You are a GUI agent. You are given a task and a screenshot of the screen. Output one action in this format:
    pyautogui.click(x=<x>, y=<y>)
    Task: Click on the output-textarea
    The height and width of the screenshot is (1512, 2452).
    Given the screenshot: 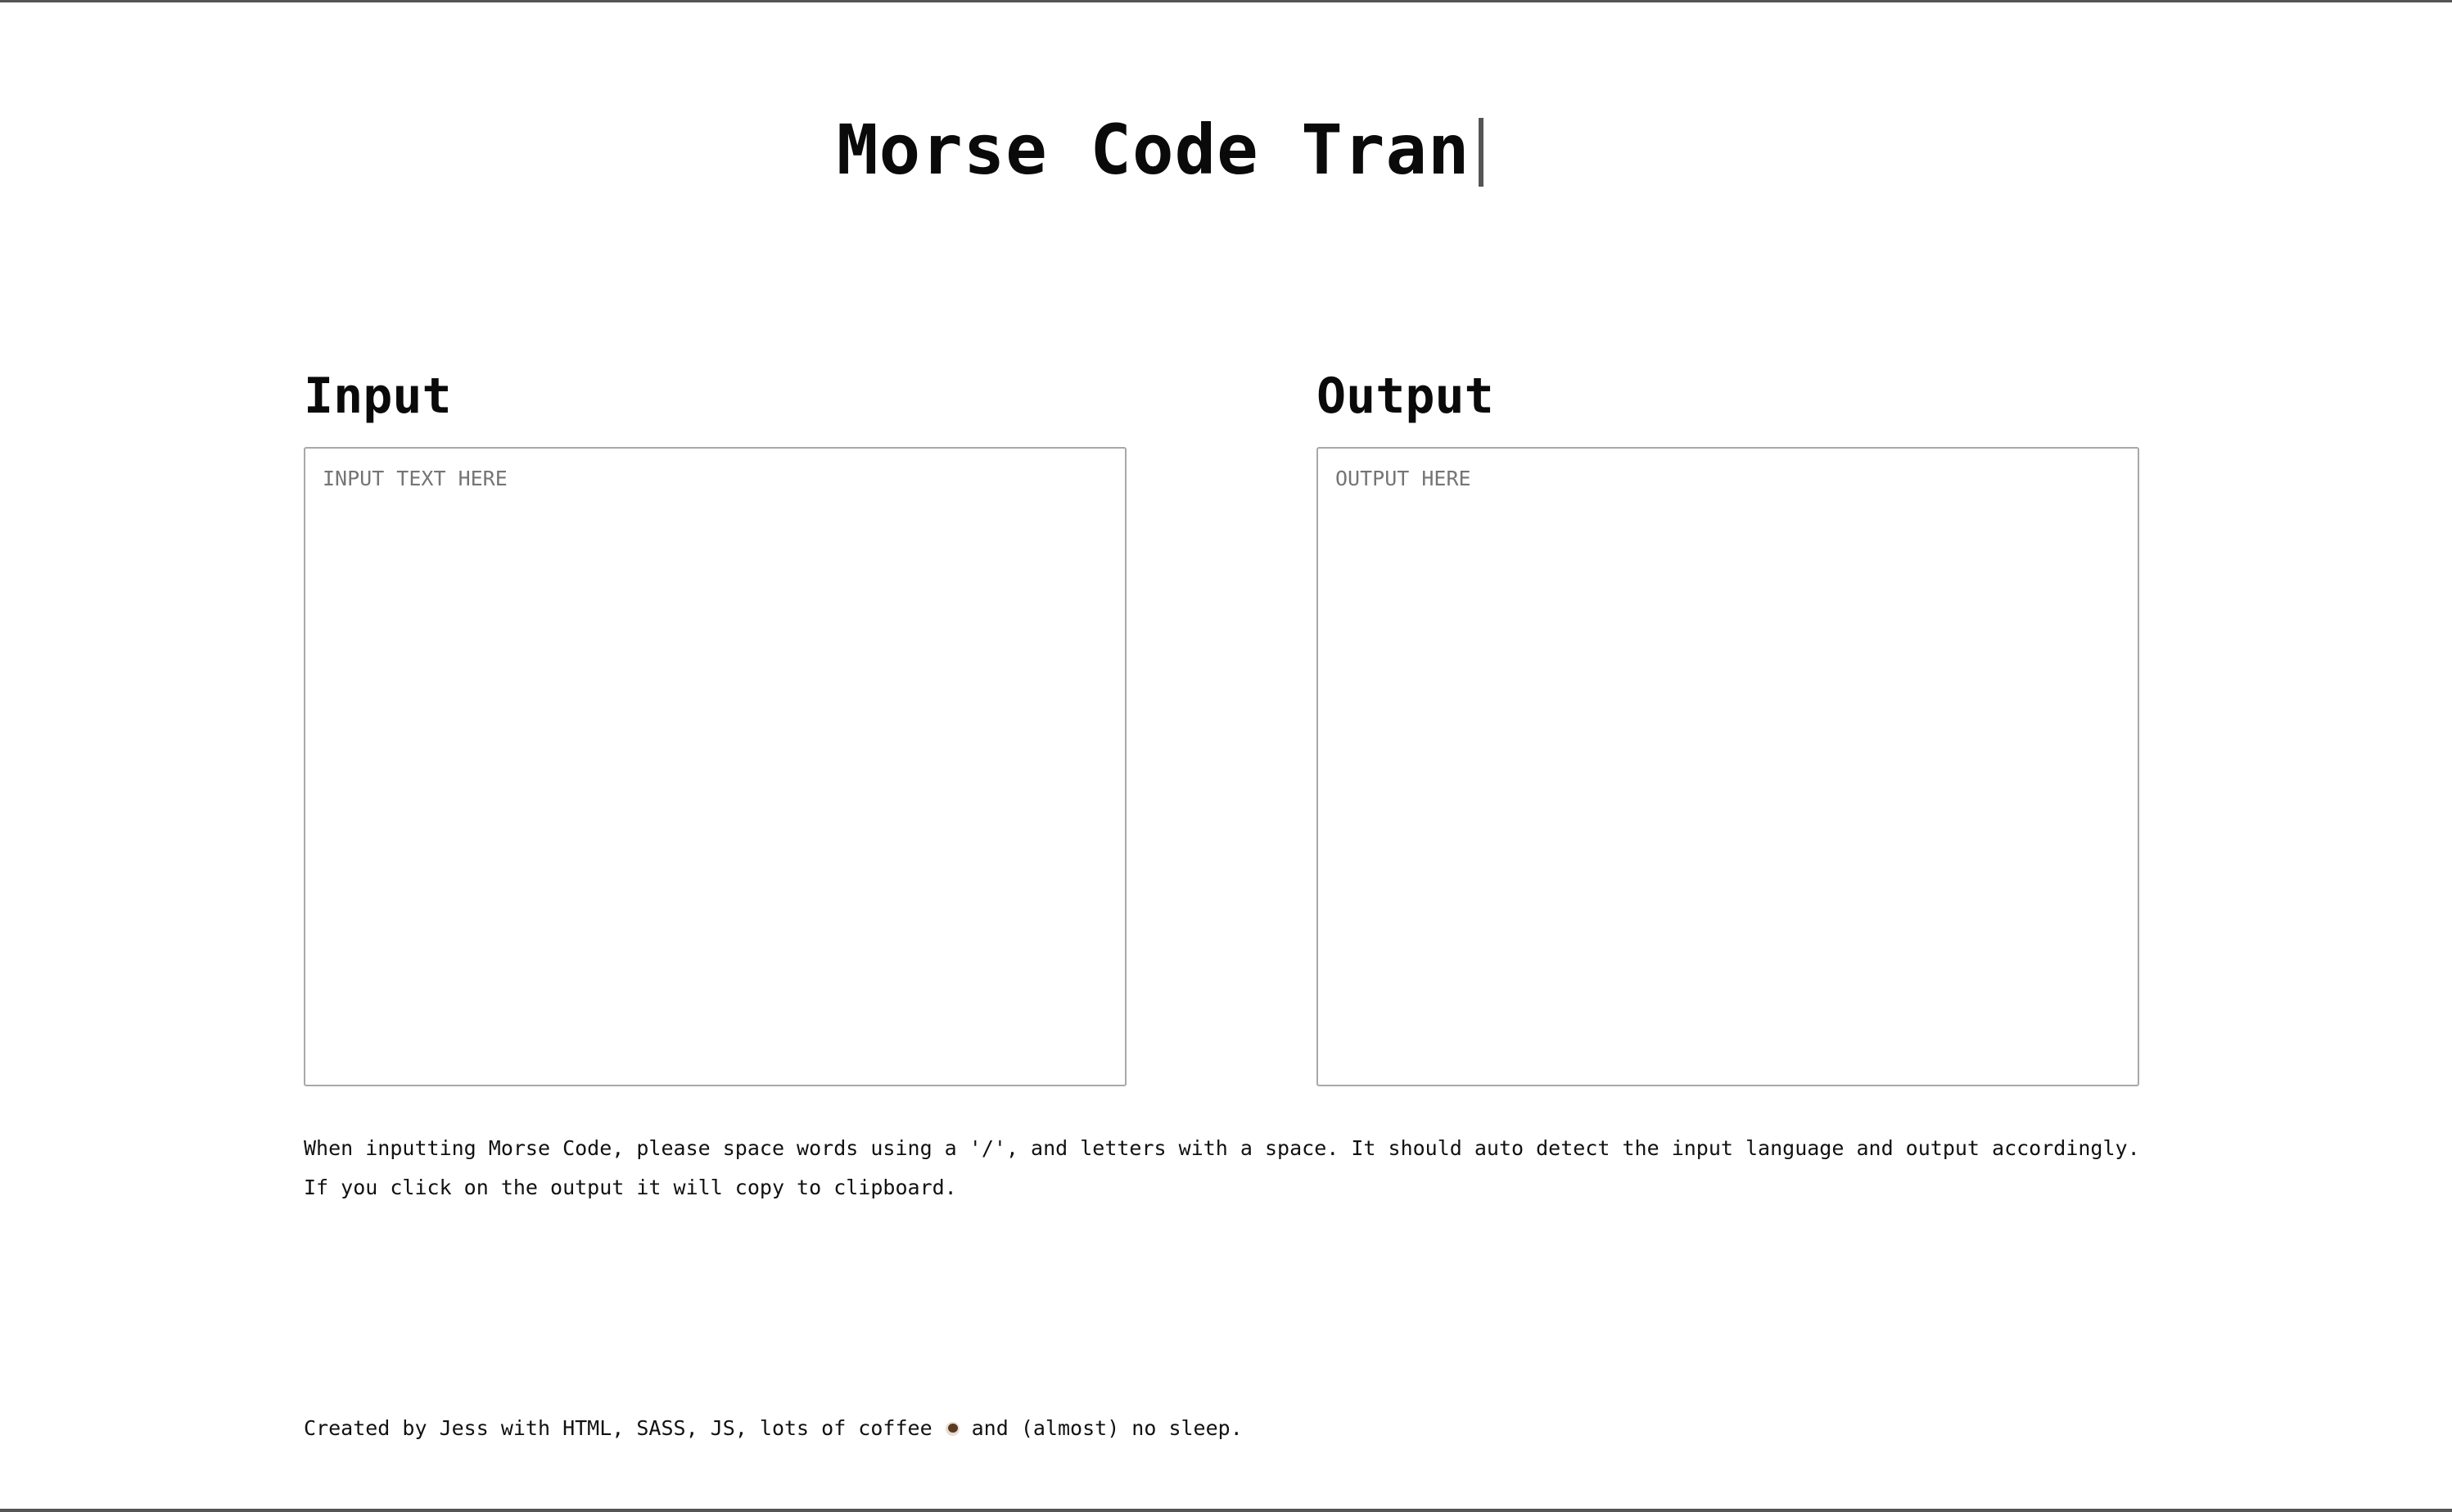 What is the action you would take?
    pyautogui.click(x=1727, y=766)
    